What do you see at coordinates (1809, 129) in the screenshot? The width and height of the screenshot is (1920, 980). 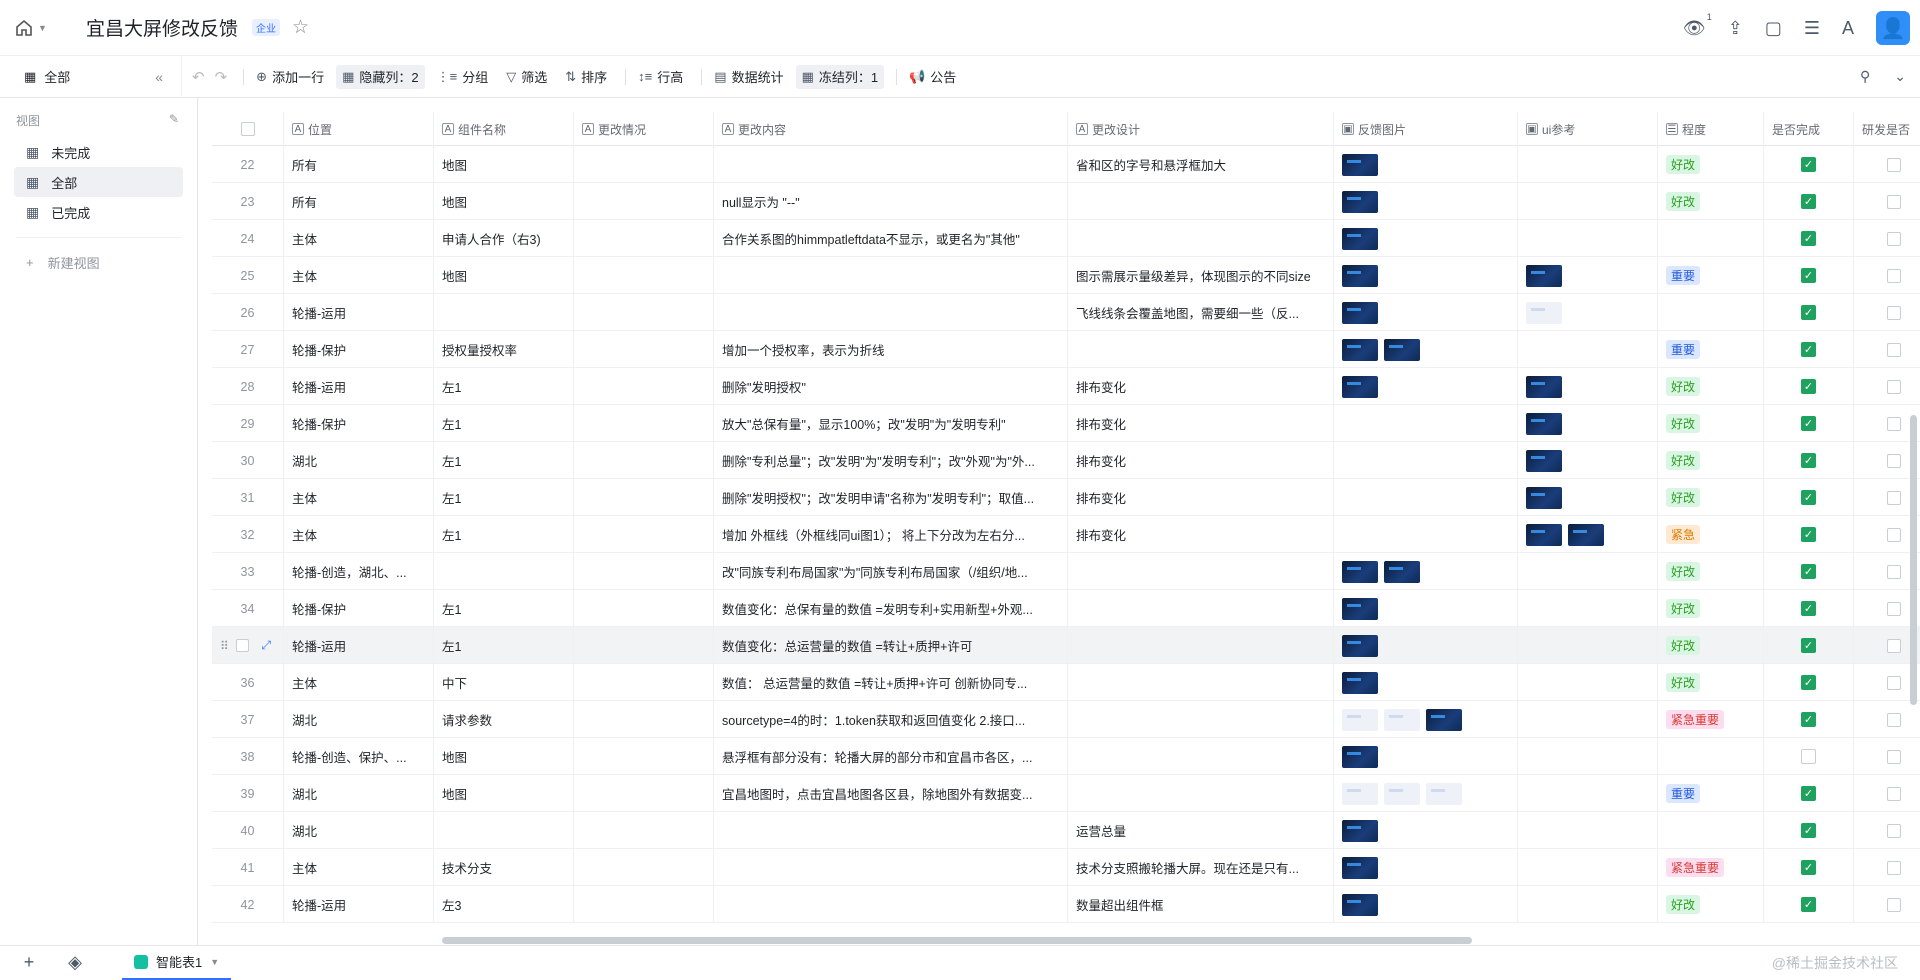 I see `column-header-done: 是否完成` at bounding box center [1809, 129].